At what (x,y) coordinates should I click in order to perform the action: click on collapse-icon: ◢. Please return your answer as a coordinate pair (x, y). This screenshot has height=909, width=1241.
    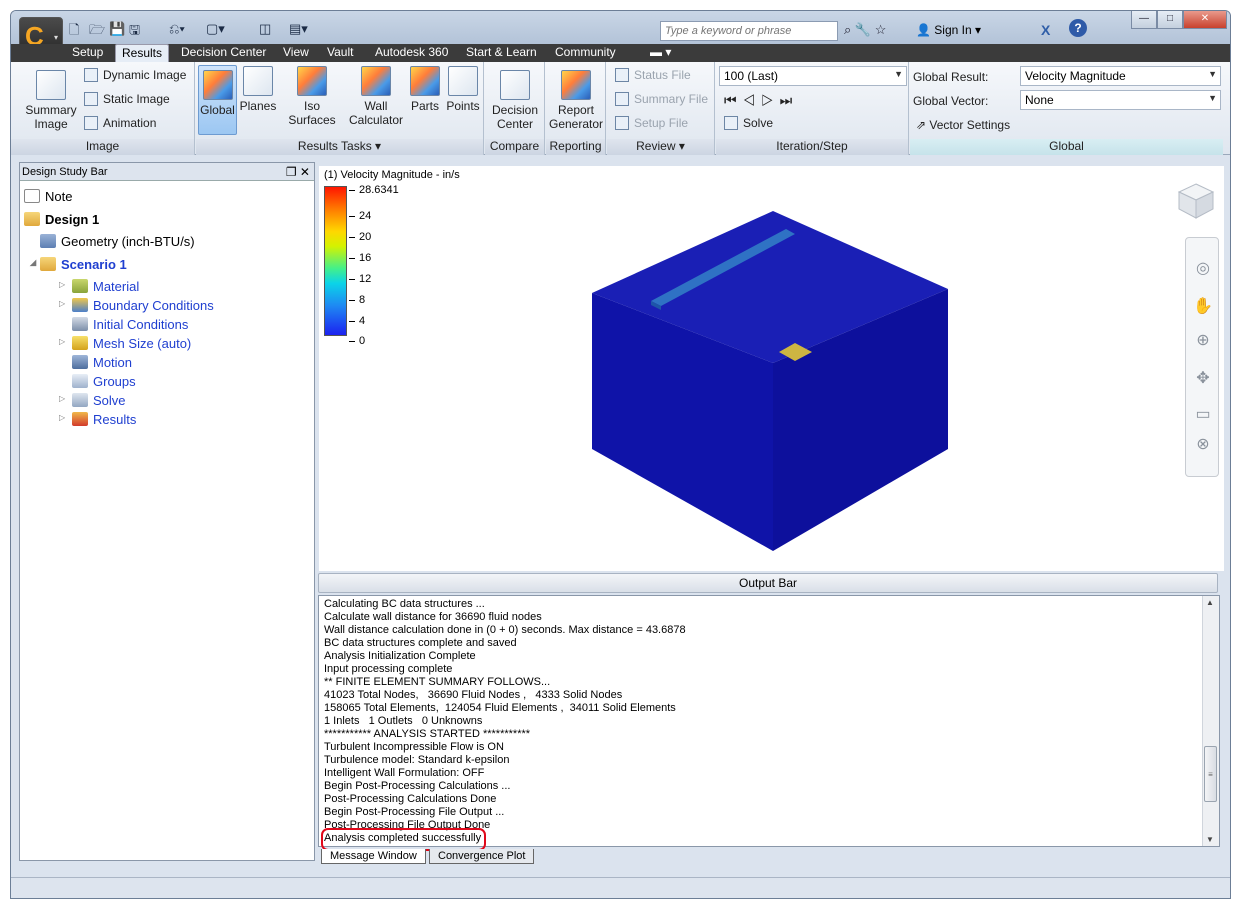
    Looking at the image, I should click on (33, 262).